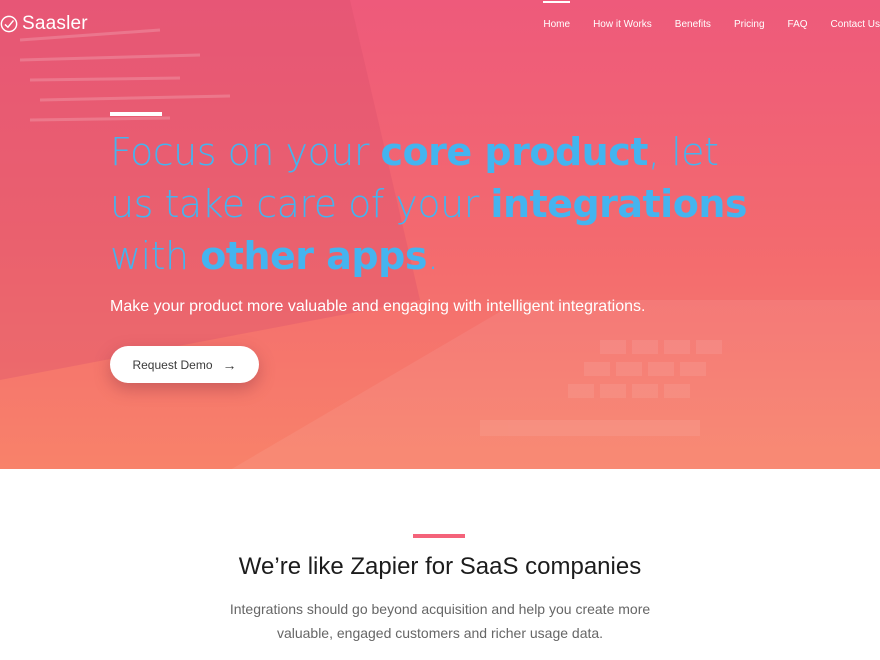 Image resolution: width=880 pixels, height=660 pixels. What do you see at coordinates (172, 364) in the screenshot?
I see `request-demo-label: Request Demo` at bounding box center [172, 364].